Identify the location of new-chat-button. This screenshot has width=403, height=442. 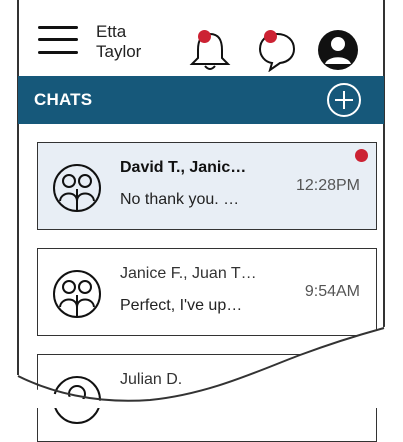
(344, 100).